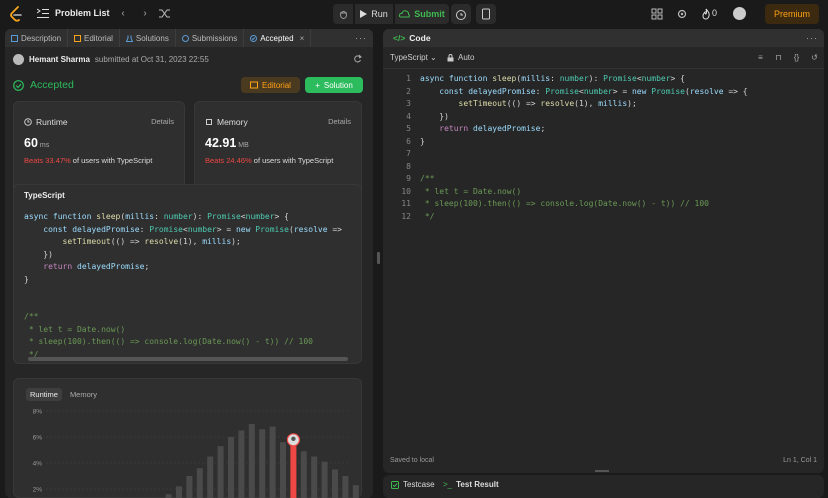 Image resolution: width=828 pixels, height=498 pixels. What do you see at coordinates (715, 13) in the screenshot?
I see `streak-count: 0` at bounding box center [715, 13].